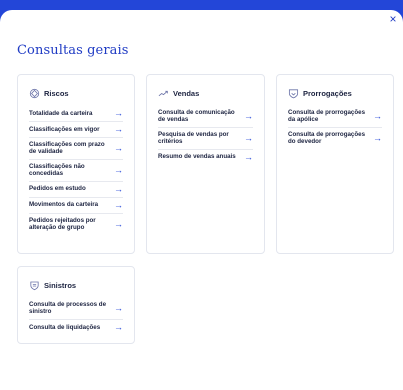  I want to click on card-vendas-header: Vendas, so click(205, 93).